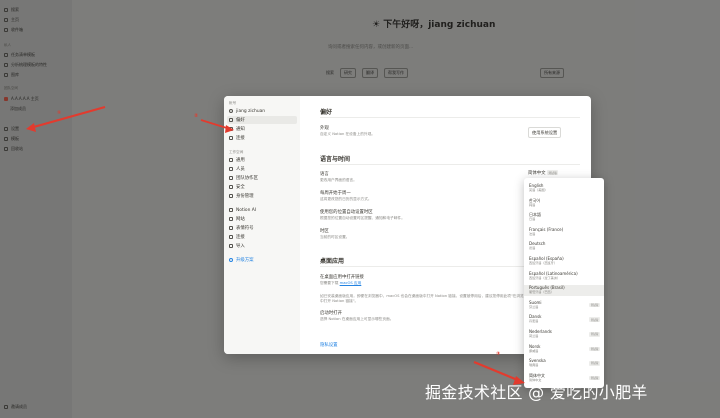  What do you see at coordinates (215, 124) in the screenshot?
I see `arrow-to-preferences` at bounding box center [215, 124].